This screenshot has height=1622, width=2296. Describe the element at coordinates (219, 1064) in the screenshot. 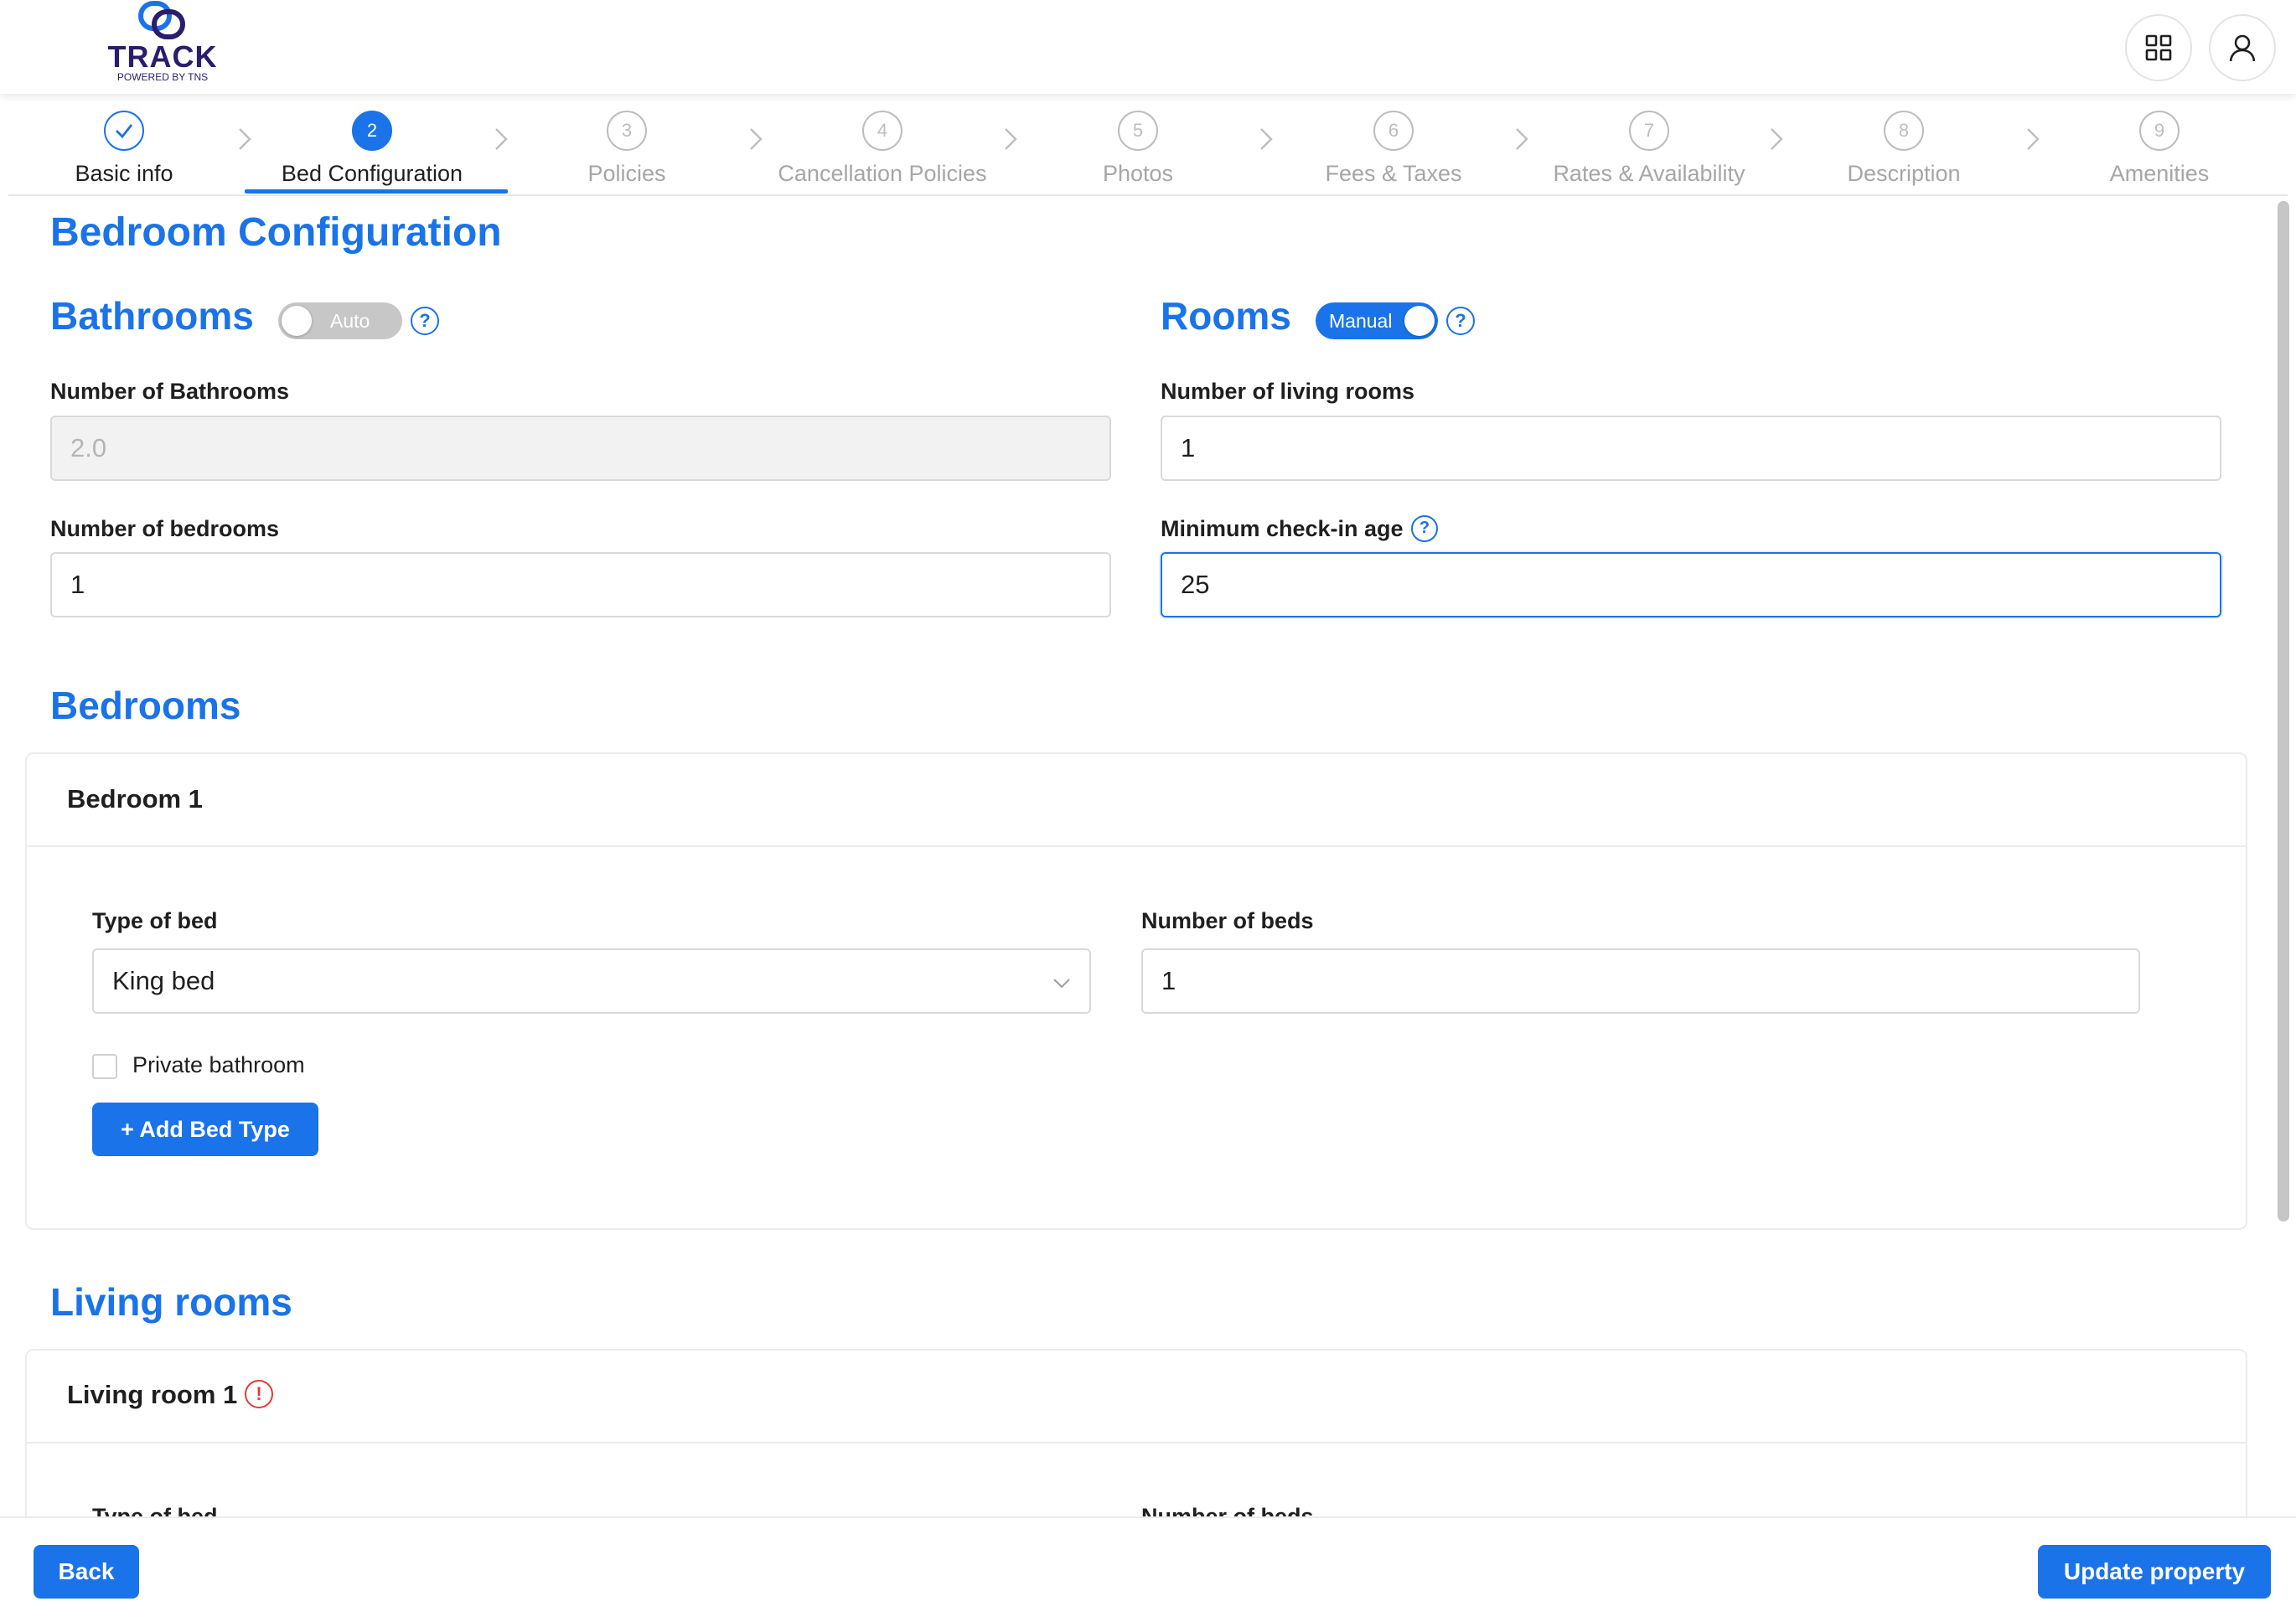

I see `private-bathroom-label: Private bathroom` at that location.